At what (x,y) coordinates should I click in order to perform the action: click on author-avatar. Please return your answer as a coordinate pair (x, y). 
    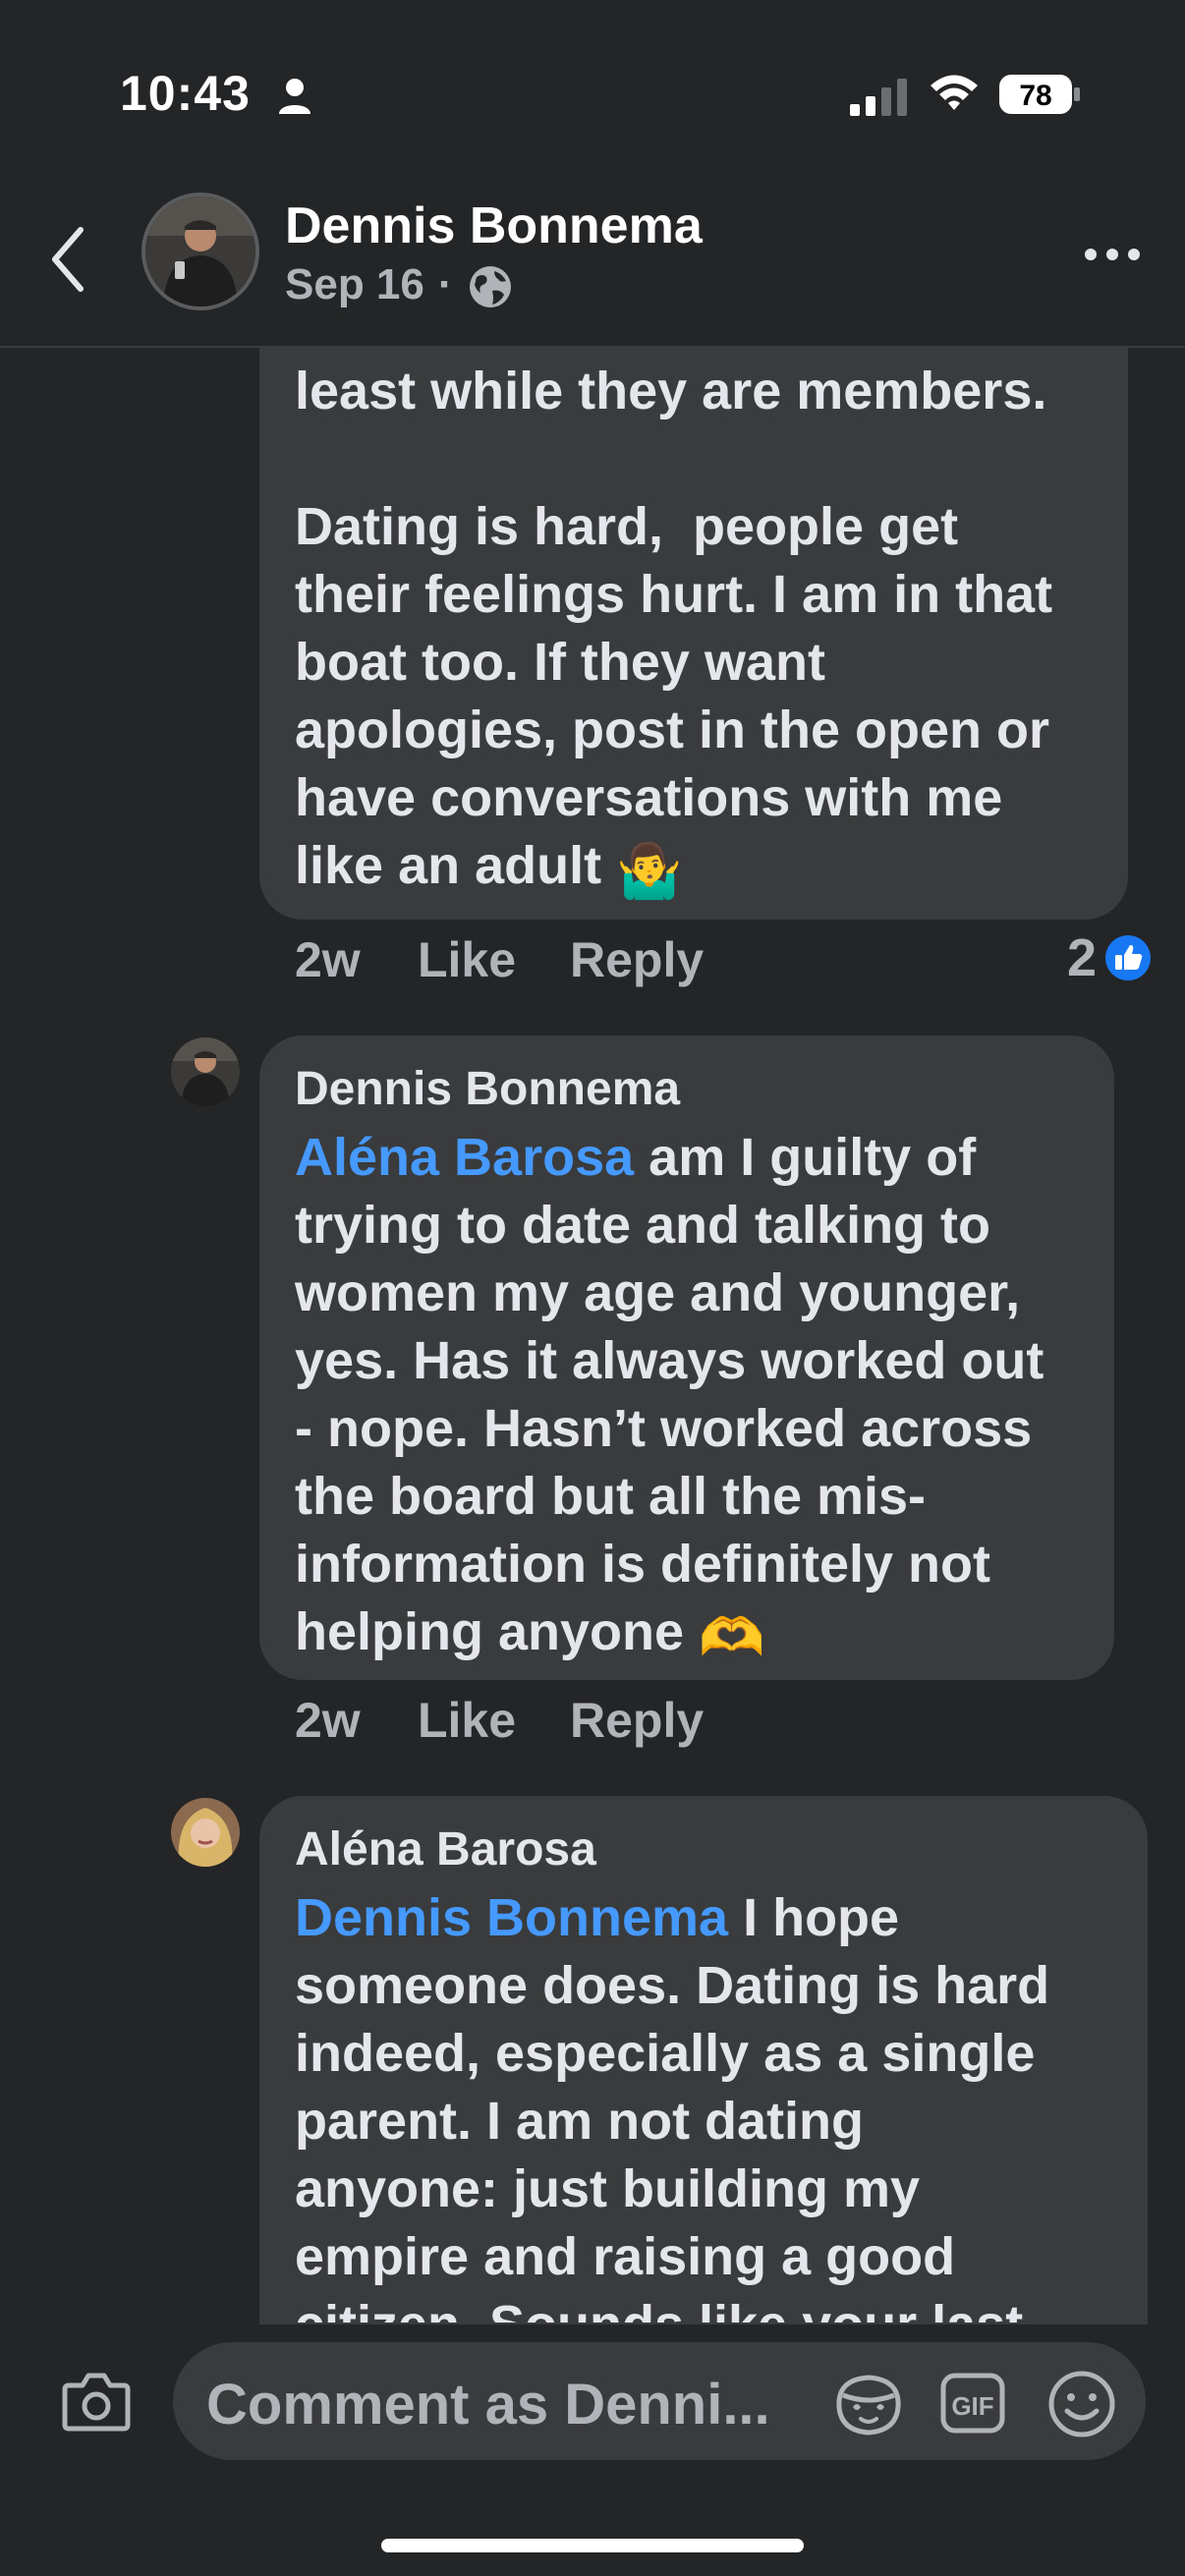
    Looking at the image, I should click on (200, 251).